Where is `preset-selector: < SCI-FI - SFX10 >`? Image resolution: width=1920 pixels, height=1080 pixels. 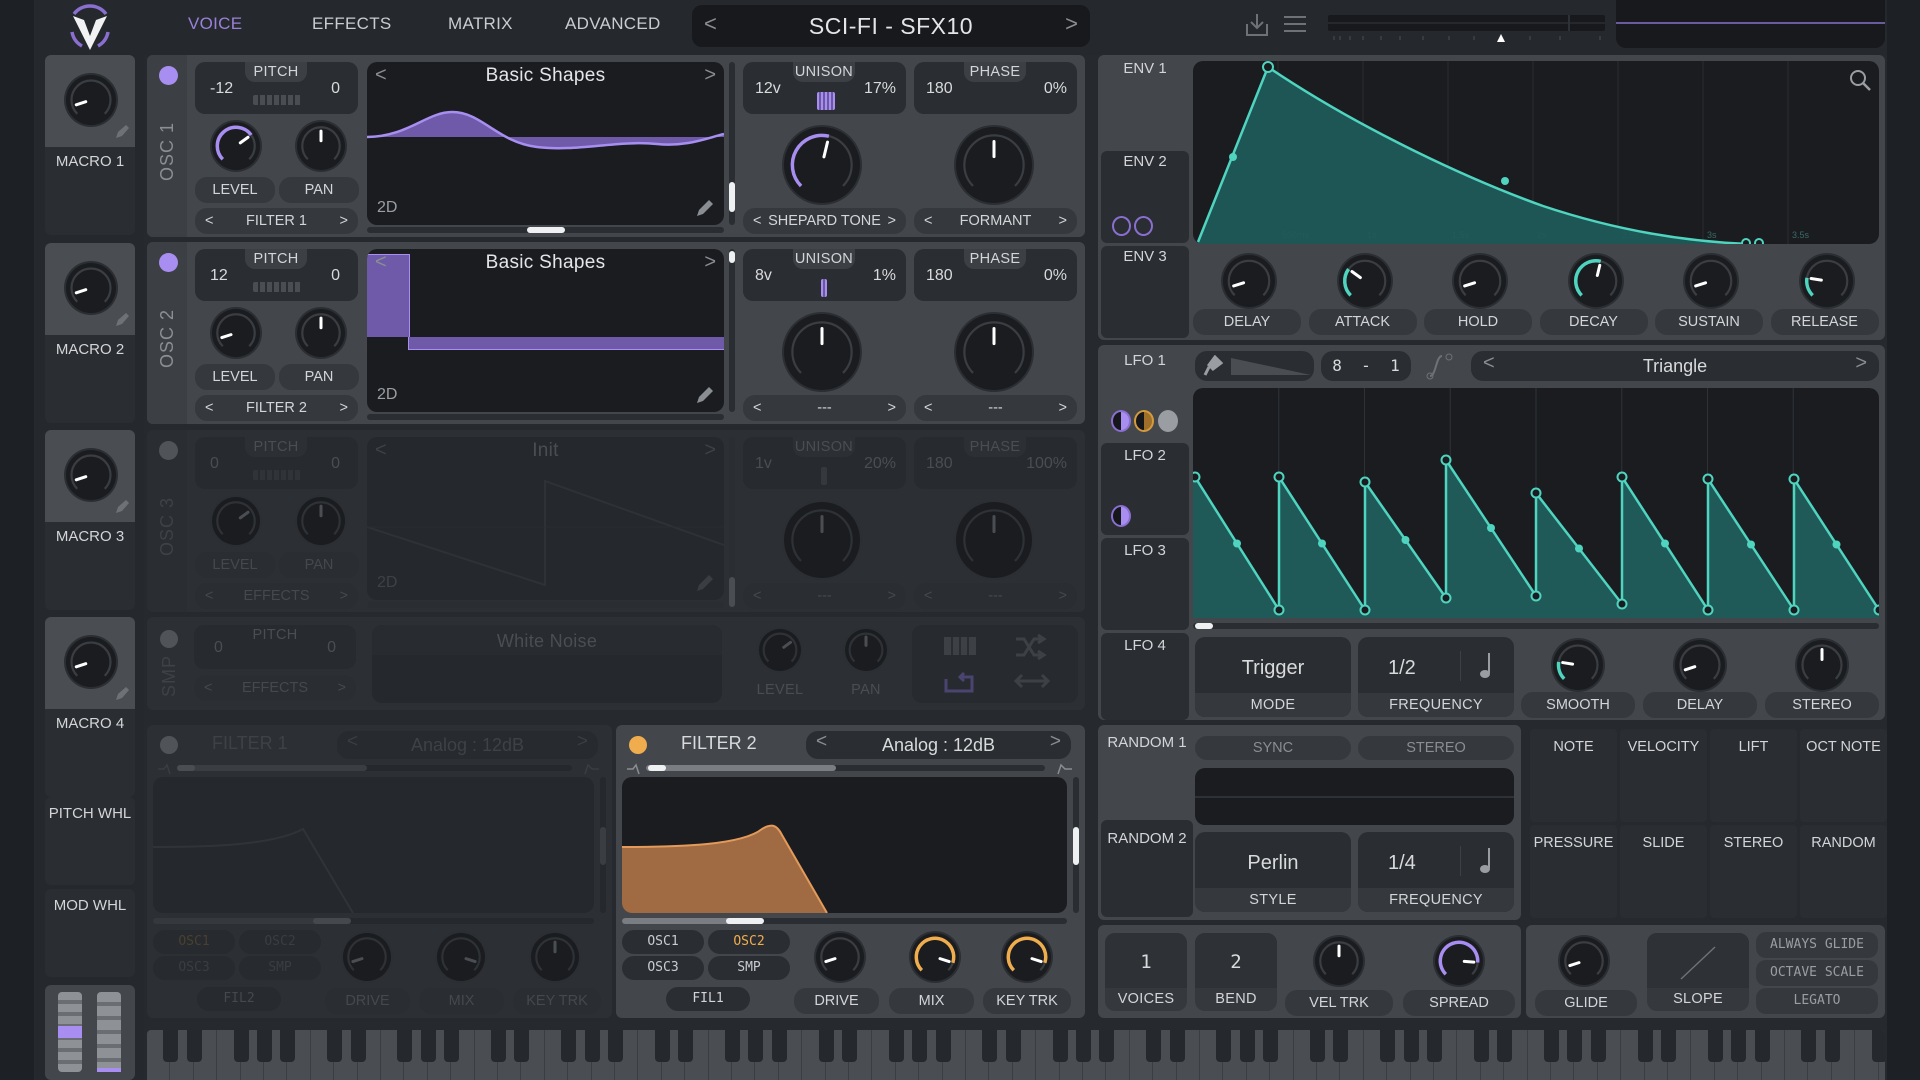
preset-selector: < SCI-FI - SFX10 > is located at coordinates (891, 26).